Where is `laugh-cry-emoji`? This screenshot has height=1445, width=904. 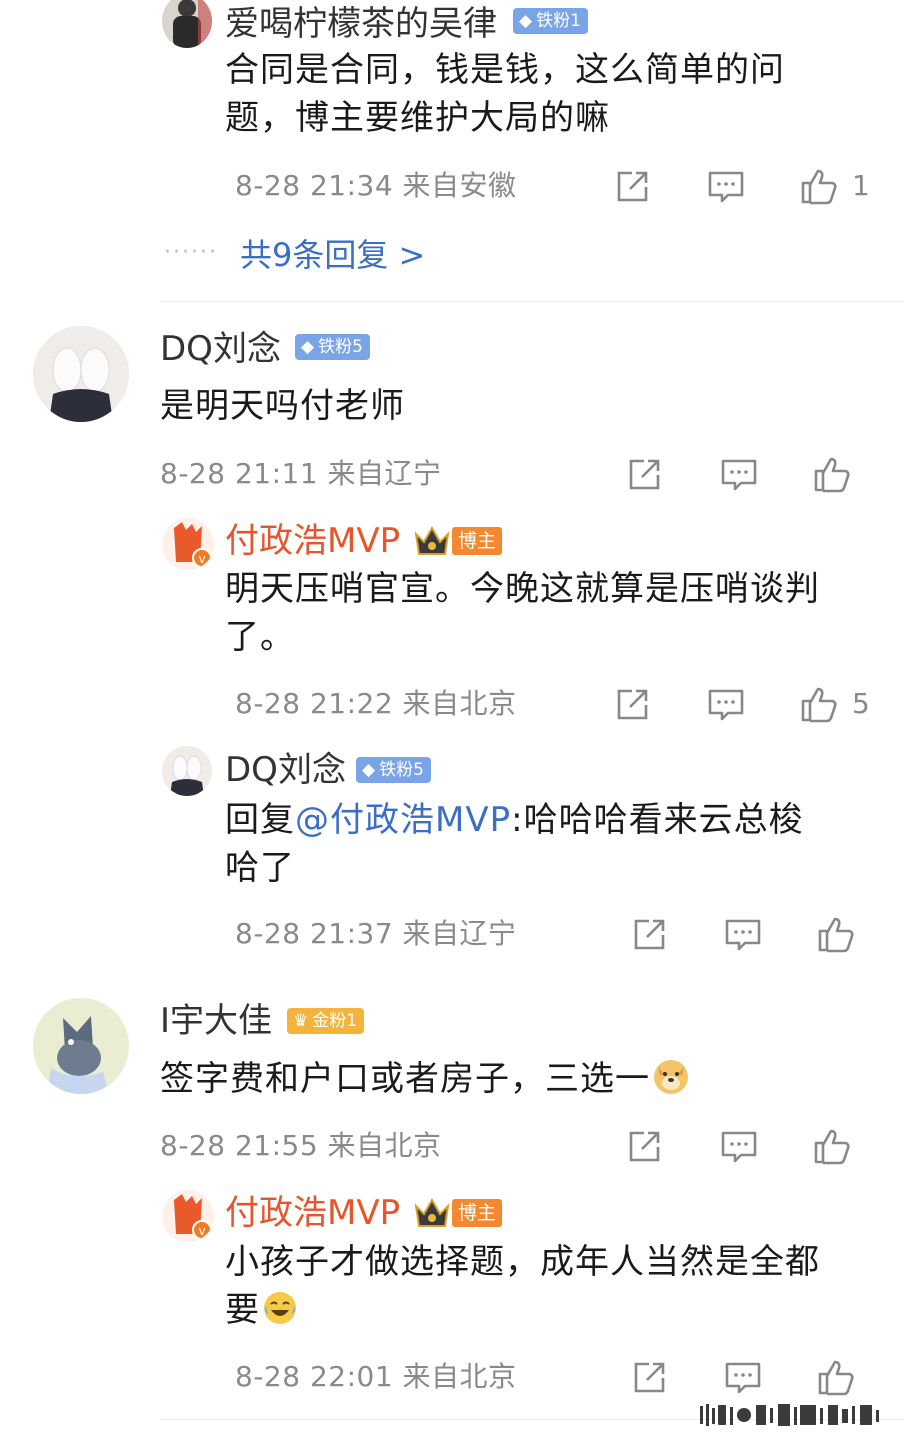 laugh-cry-emoji is located at coordinates (280, 1308).